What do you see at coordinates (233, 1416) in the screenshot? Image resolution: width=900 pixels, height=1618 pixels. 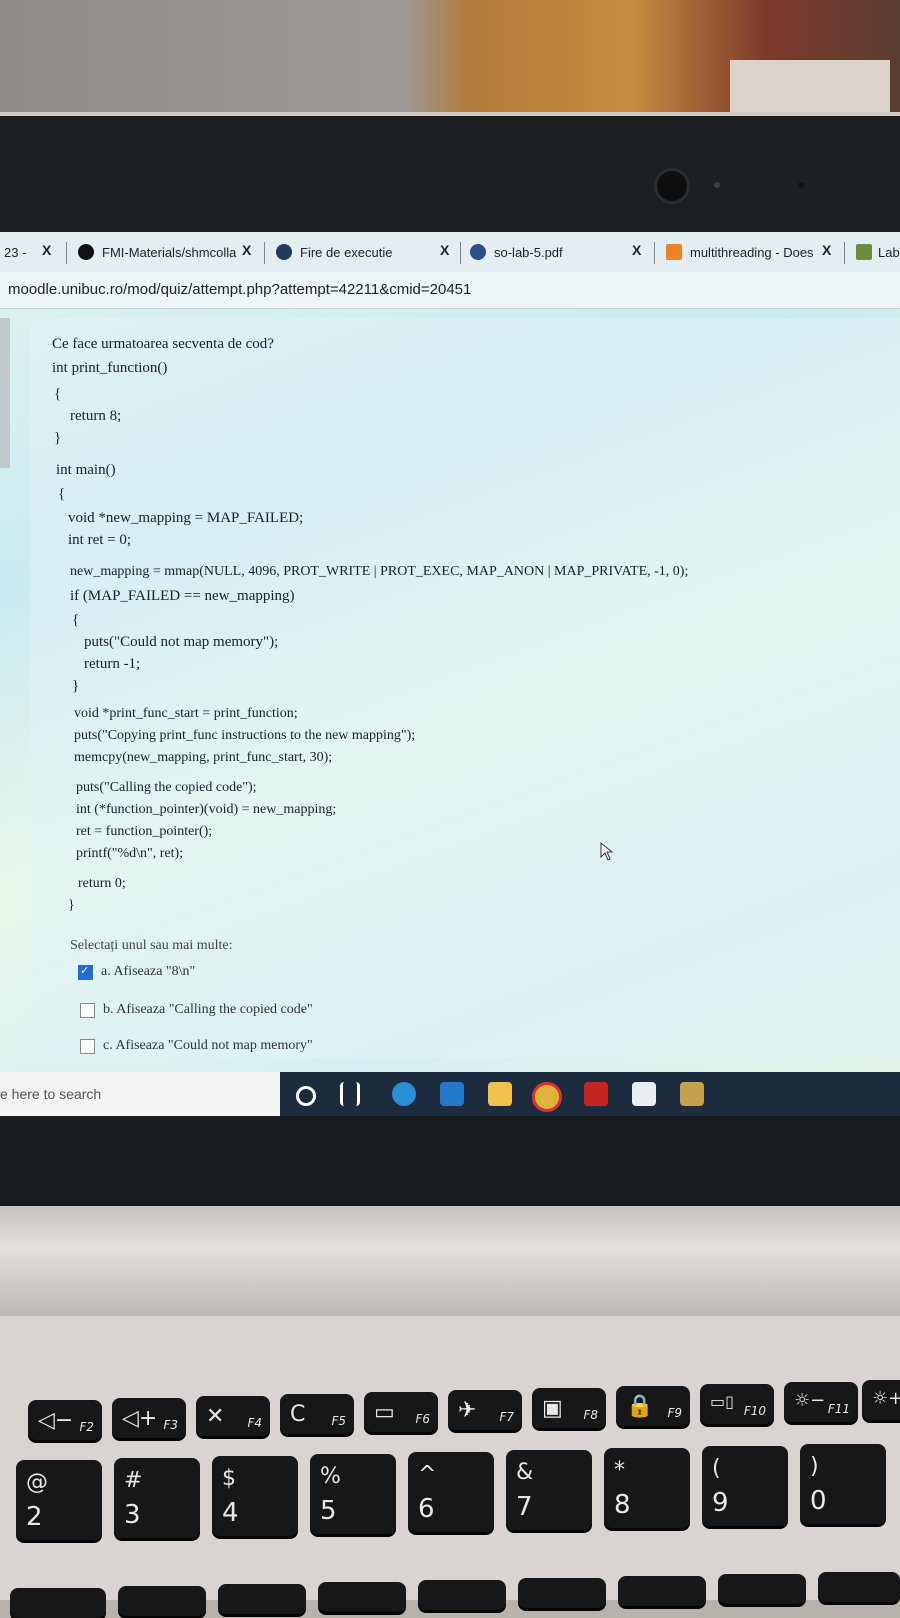 I see `key-f4: ✕ F4` at bounding box center [233, 1416].